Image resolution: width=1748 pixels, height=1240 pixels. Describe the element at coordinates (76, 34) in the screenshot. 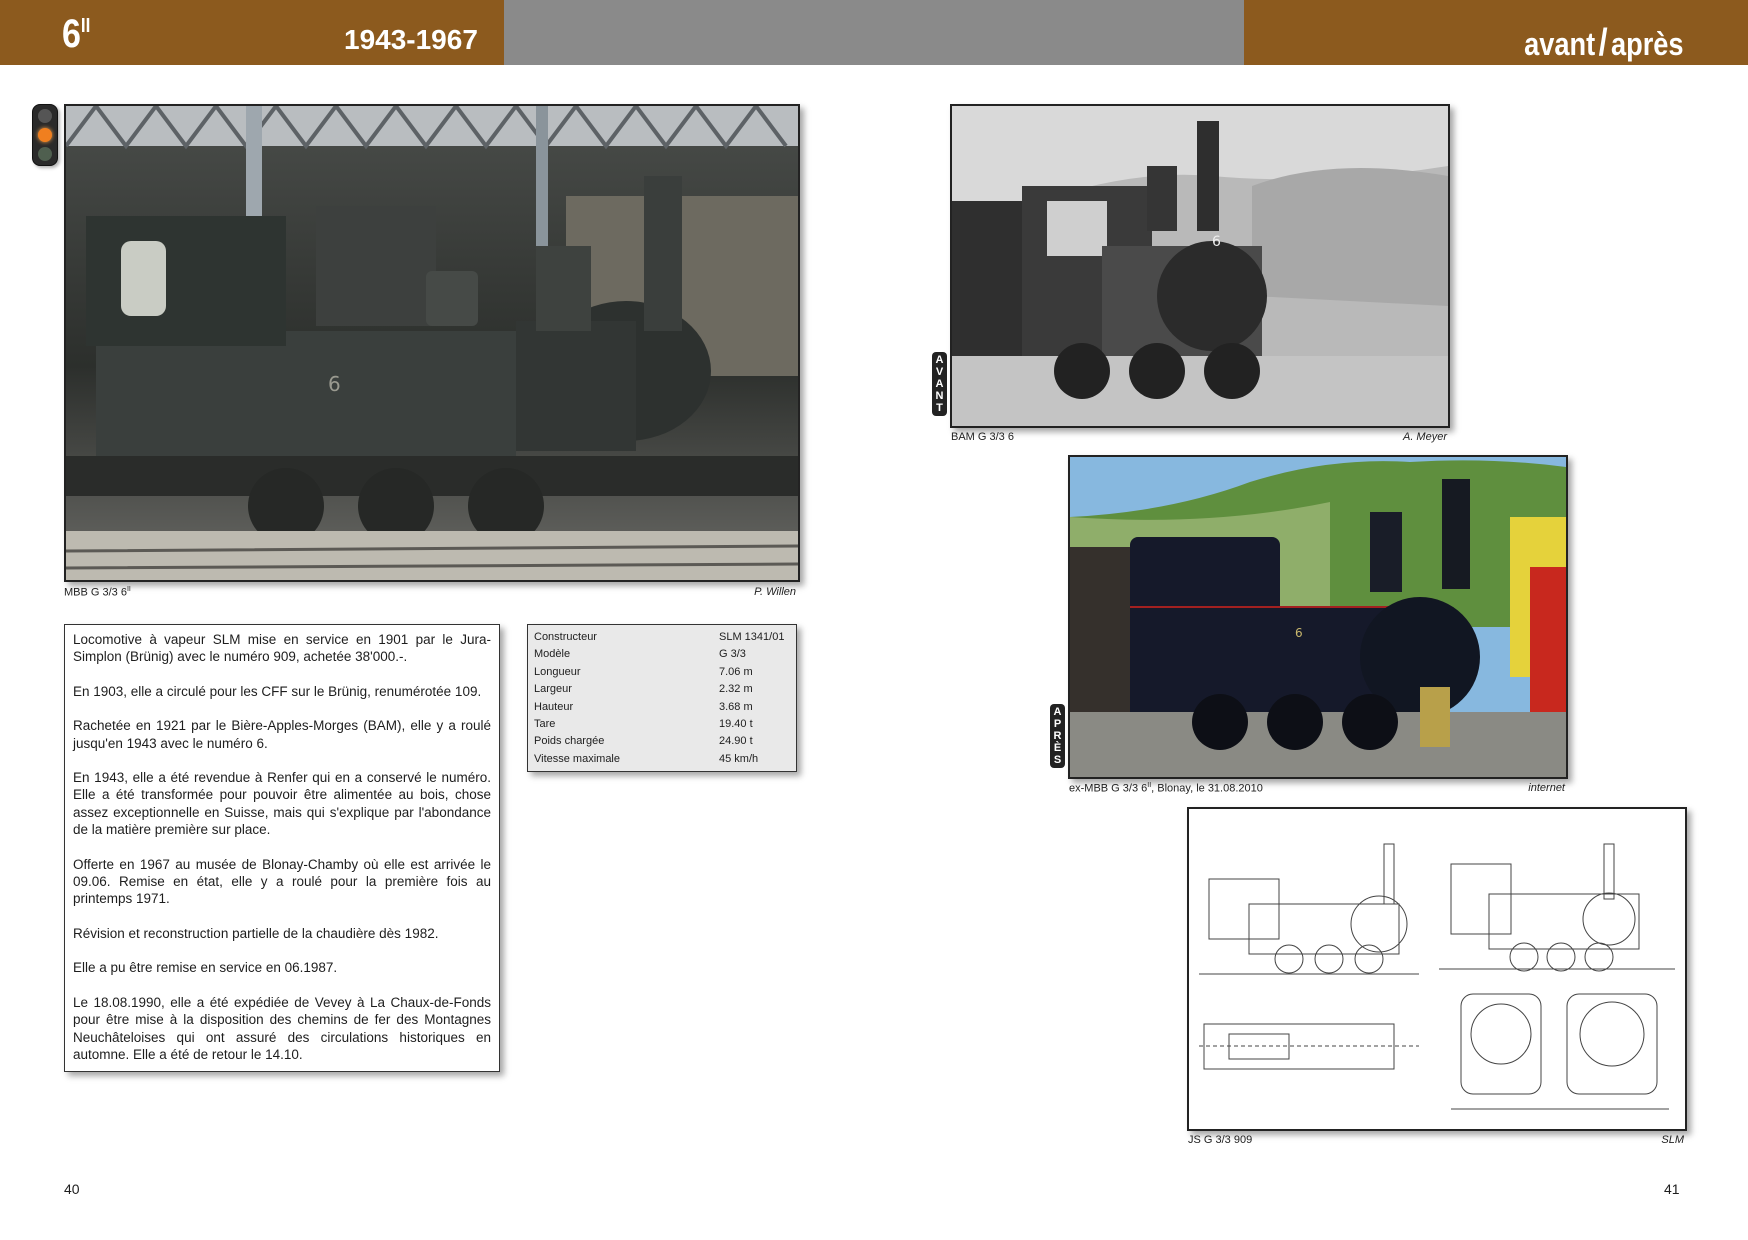

I see `chapter-number: 6II` at that location.